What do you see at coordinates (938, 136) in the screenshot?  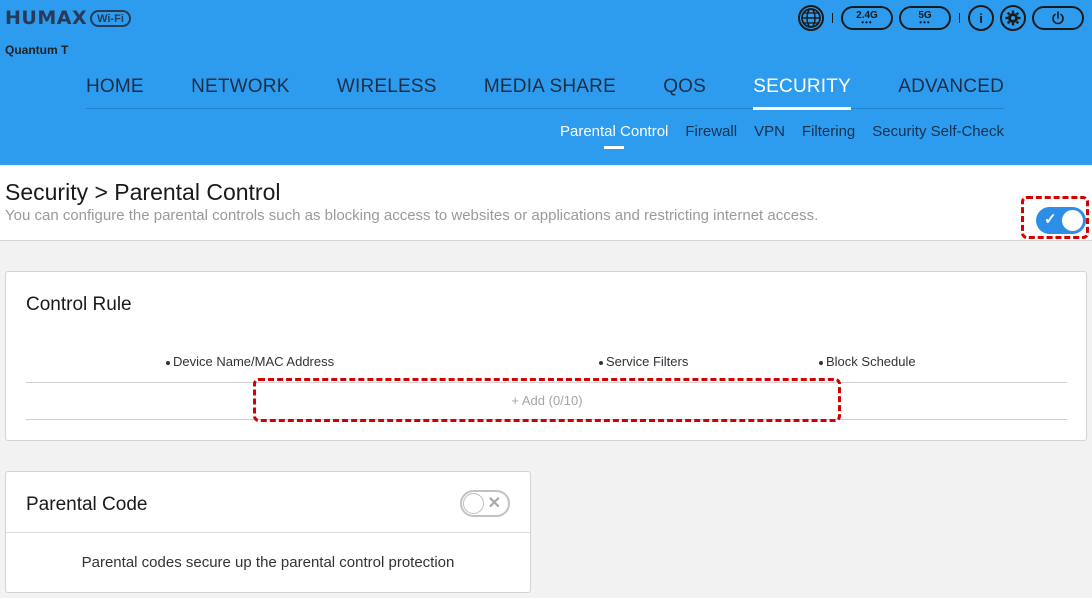 I see `subnav-security-self-check: Security Self-Check` at bounding box center [938, 136].